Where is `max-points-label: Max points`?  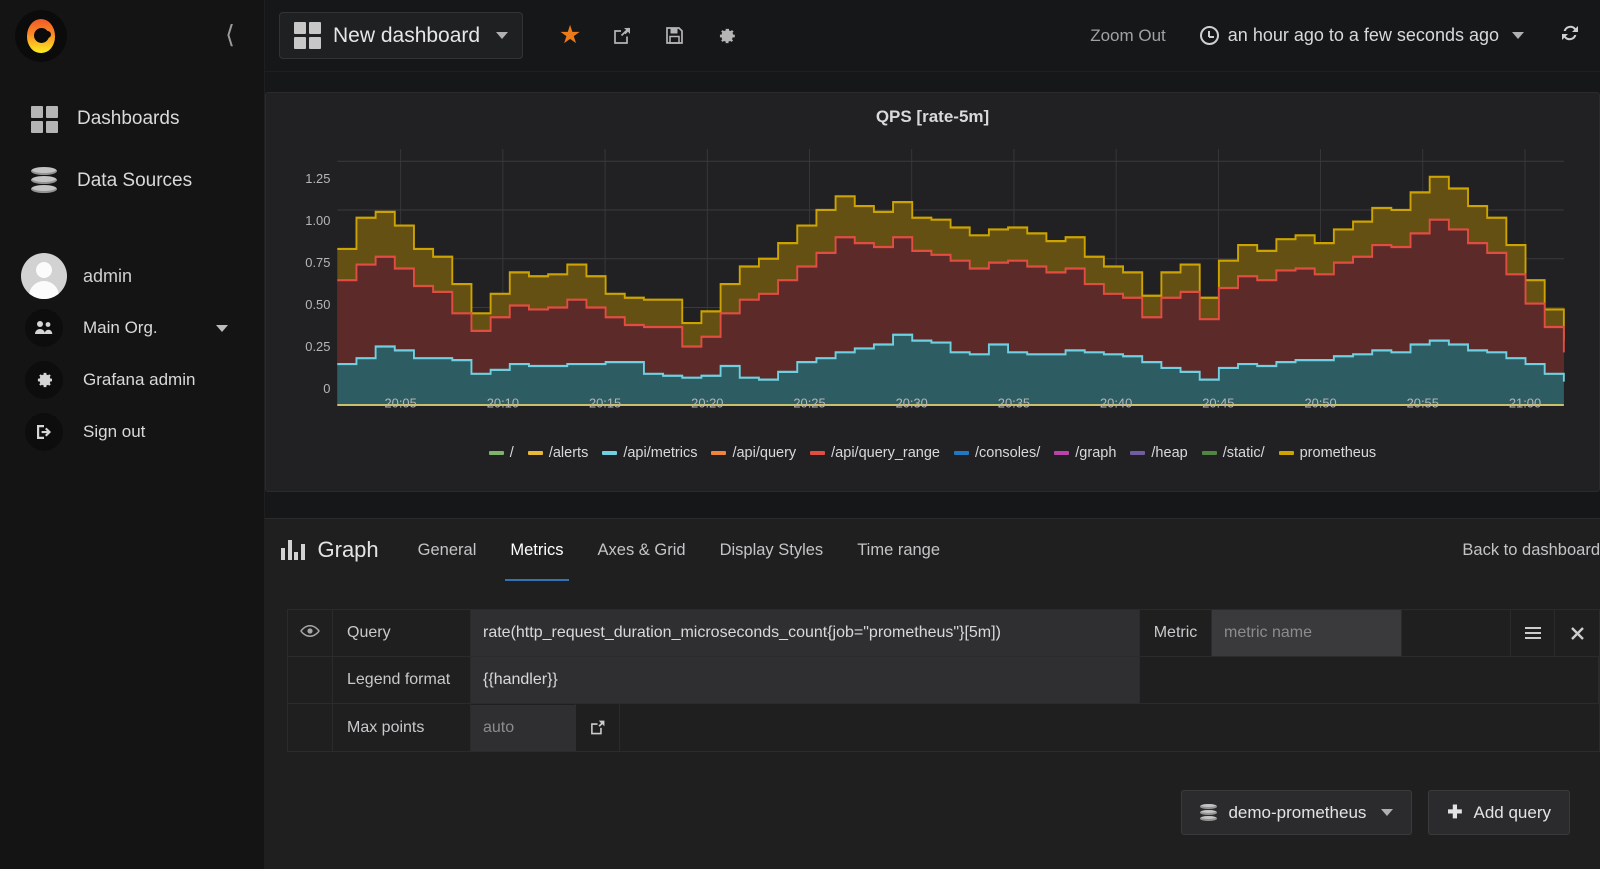 max-points-label: Max points is located at coordinates (402, 727).